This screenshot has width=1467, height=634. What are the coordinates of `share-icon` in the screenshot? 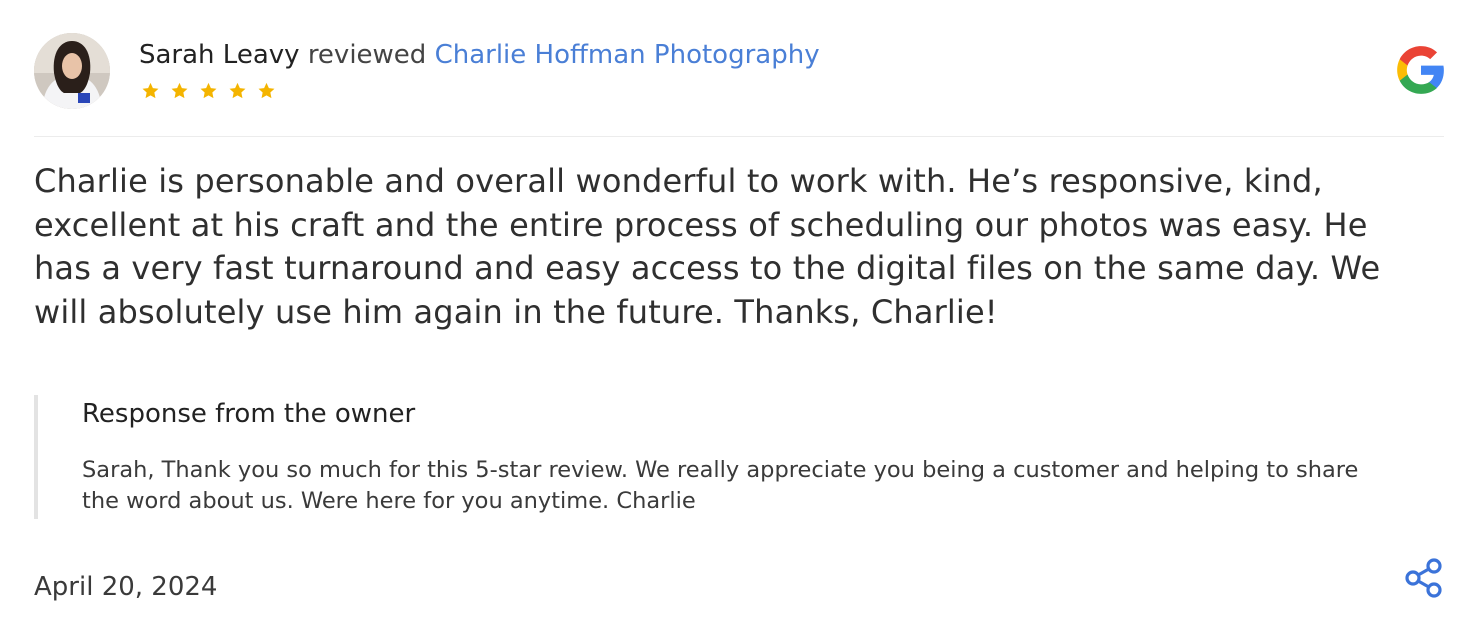 It's located at (1424, 578).